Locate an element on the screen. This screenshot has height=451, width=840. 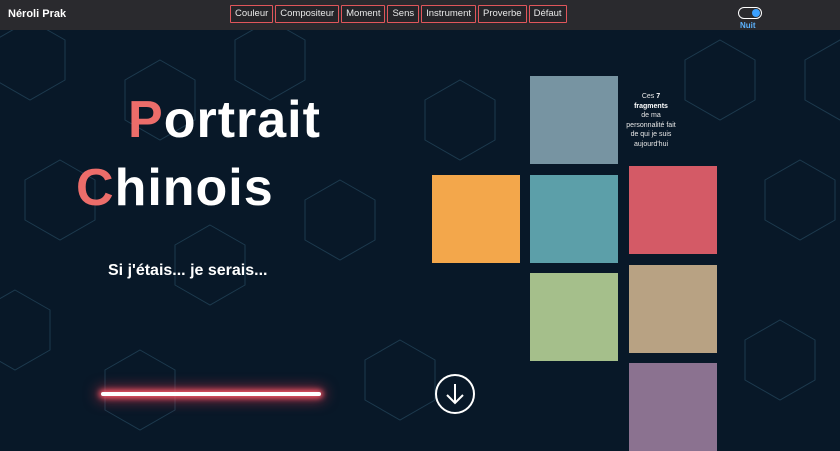
title-initial-p: P is located at coordinates (146, 120).